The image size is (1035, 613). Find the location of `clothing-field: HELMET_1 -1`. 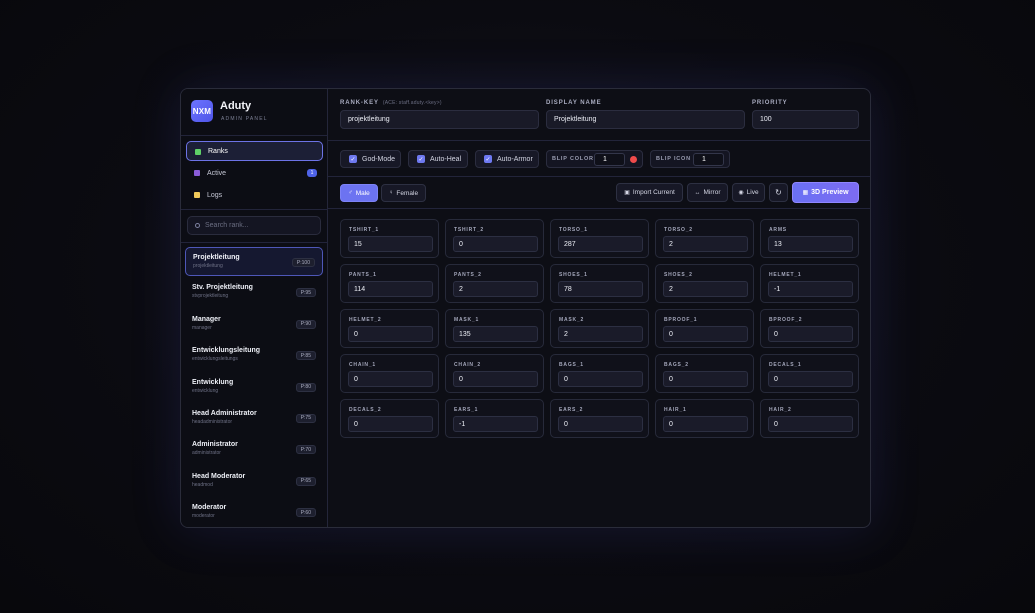

clothing-field: HELMET_1 -1 is located at coordinates (809, 283).